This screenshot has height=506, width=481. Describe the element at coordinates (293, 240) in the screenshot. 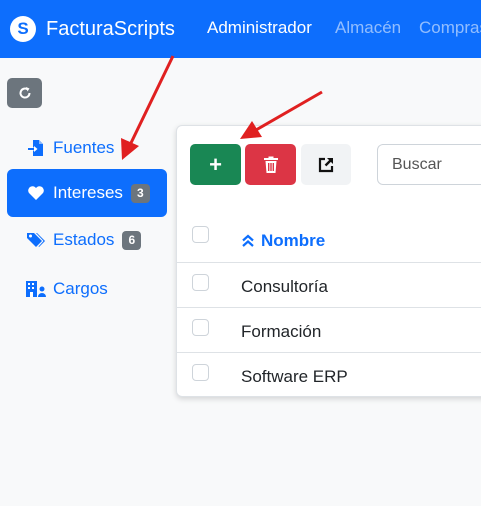

I see `column-header-label: Nombre` at that location.